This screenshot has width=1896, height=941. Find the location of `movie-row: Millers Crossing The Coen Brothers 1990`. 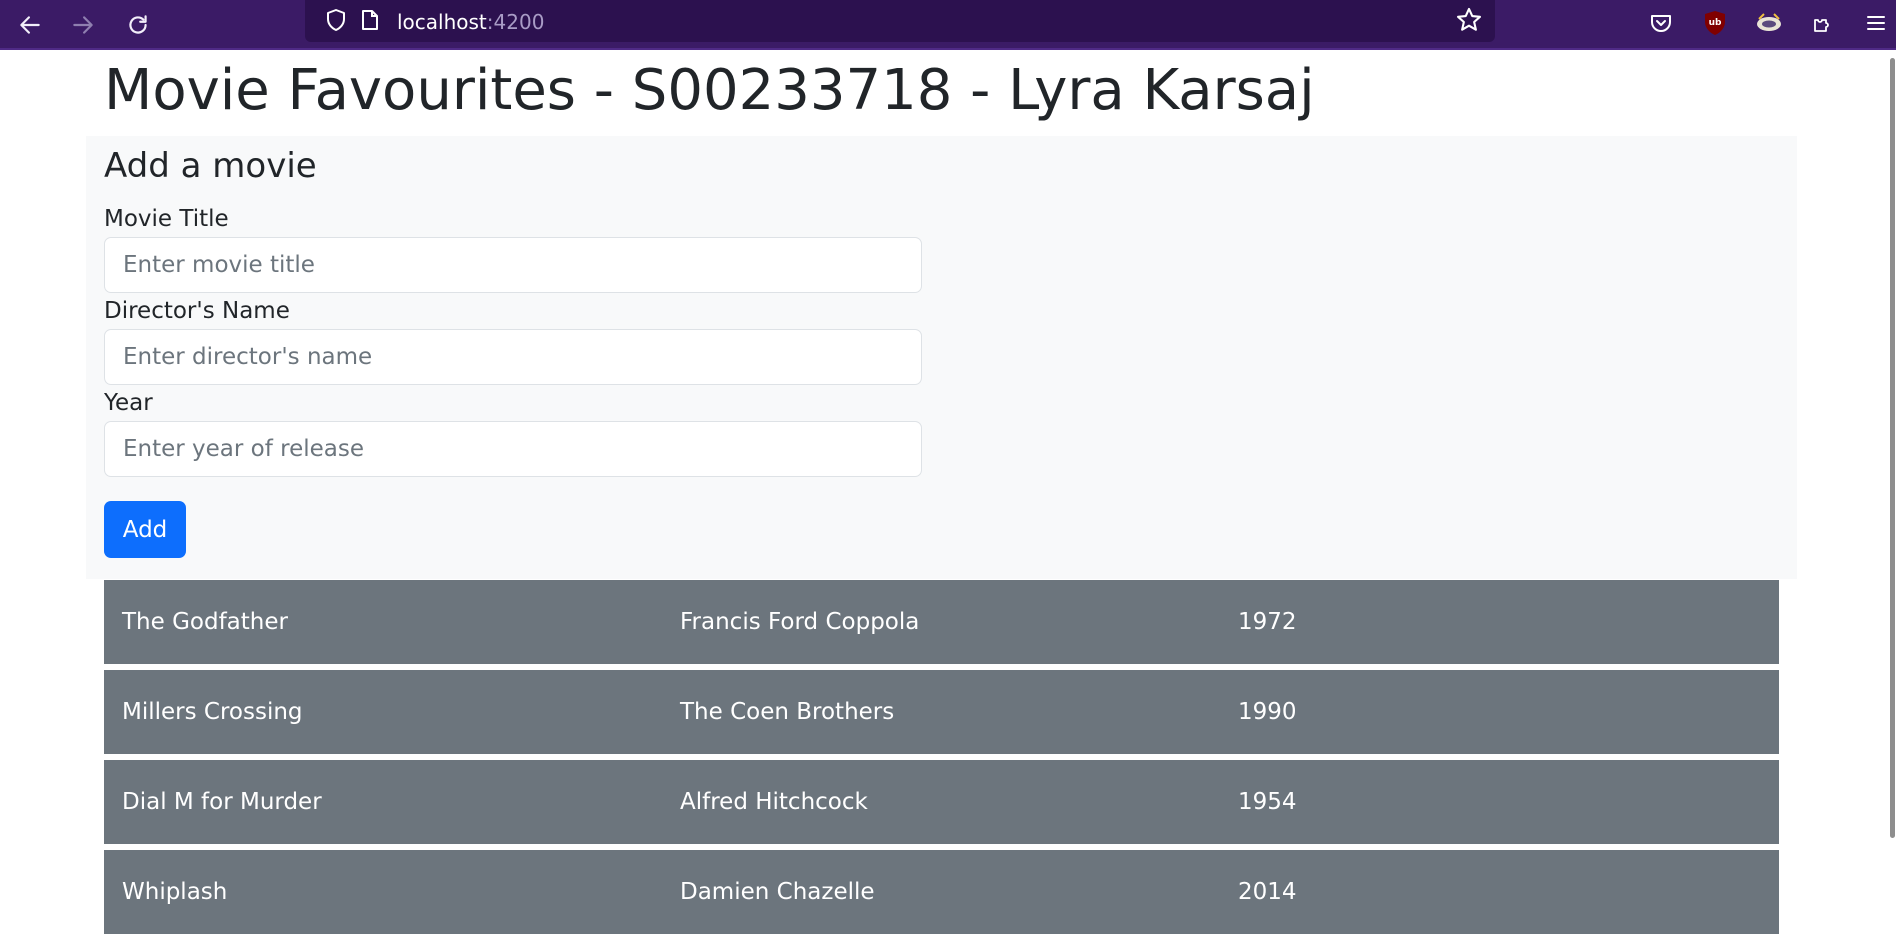

movie-row: Millers Crossing The Coen Brothers 1990 is located at coordinates (941, 712).